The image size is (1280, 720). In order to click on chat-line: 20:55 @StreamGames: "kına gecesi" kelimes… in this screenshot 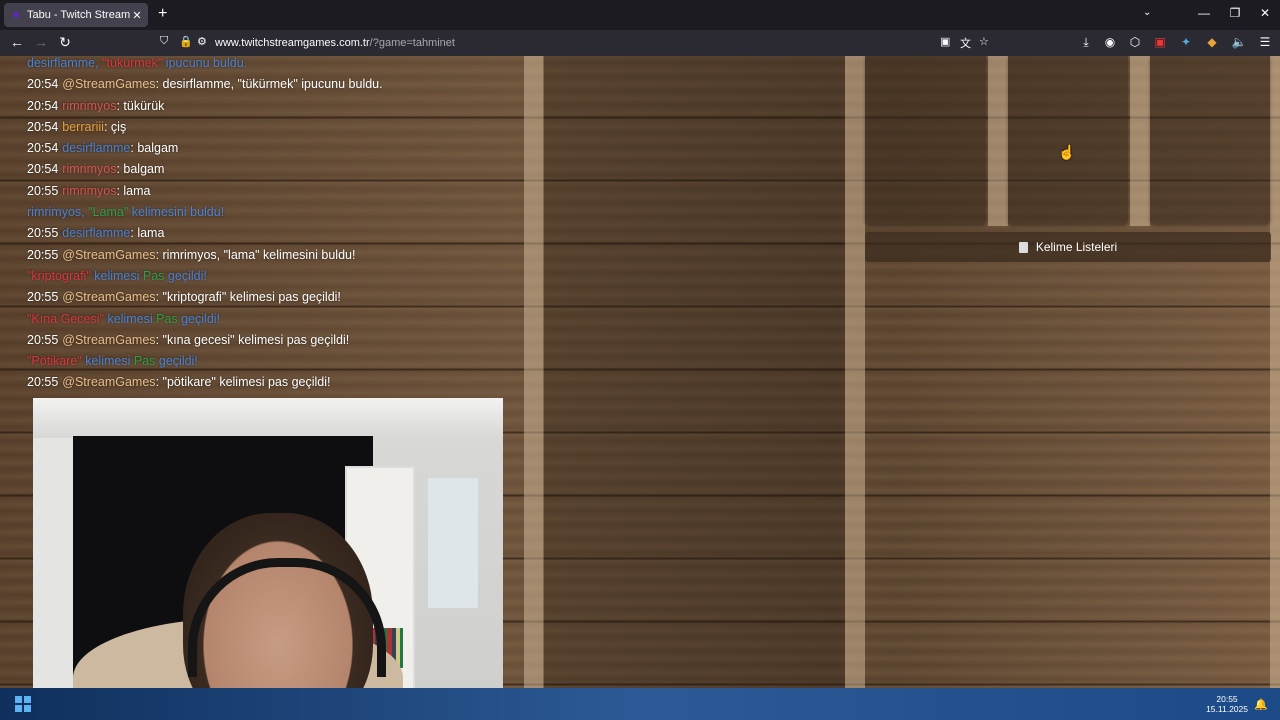, I will do `click(267, 340)`.